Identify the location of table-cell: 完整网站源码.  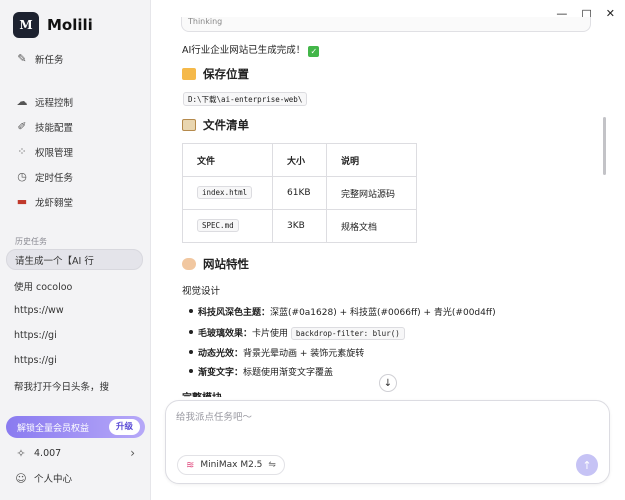
(371, 193).